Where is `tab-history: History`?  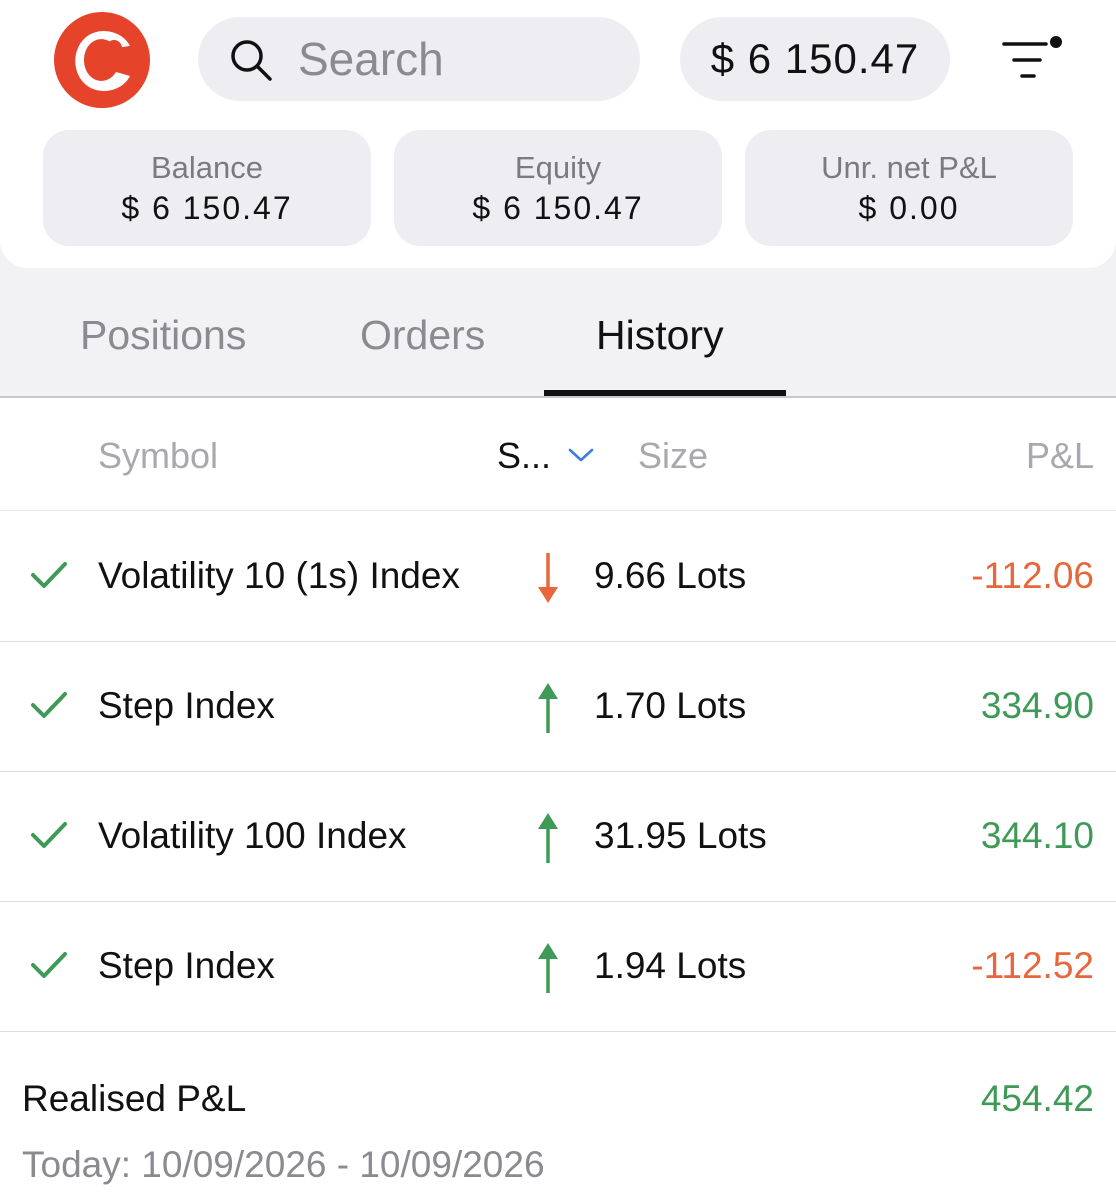 tab-history: History is located at coordinates (660, 335).